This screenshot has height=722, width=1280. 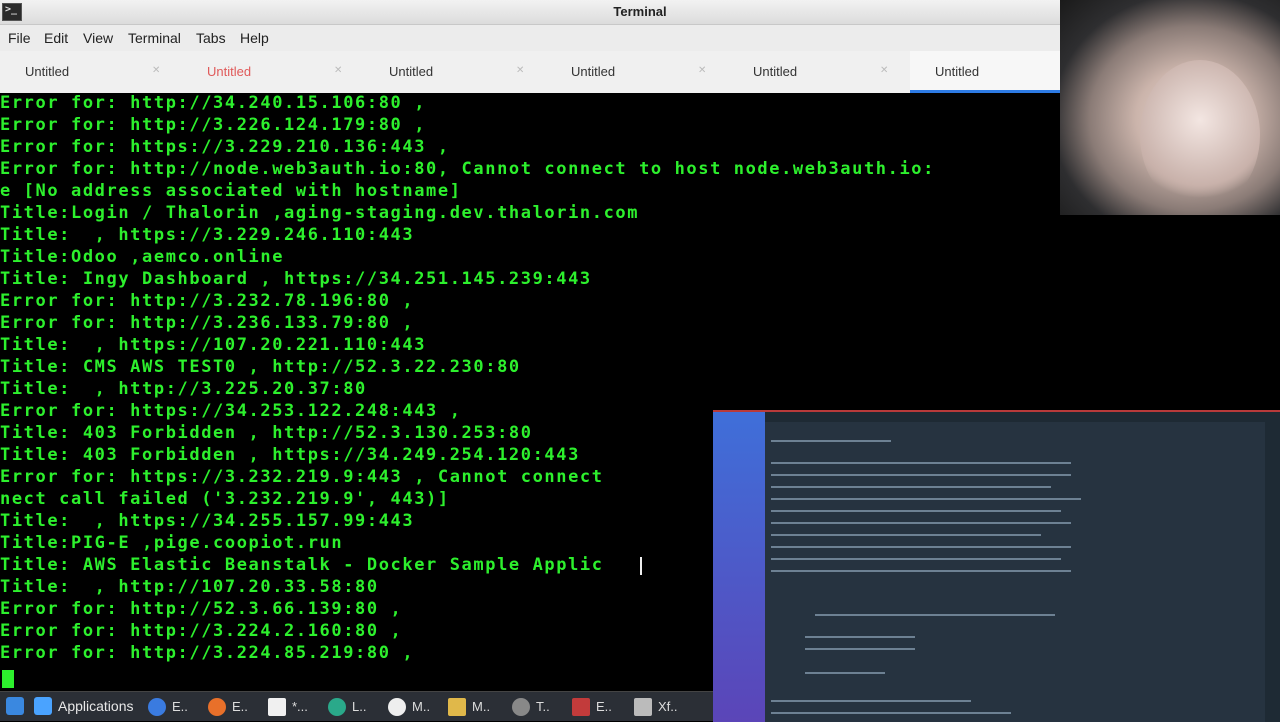 What do you see at coordinates (359, 706) in the screenshot?
I see `taskbar-item-label: L..` at bounding box center [359, 706].